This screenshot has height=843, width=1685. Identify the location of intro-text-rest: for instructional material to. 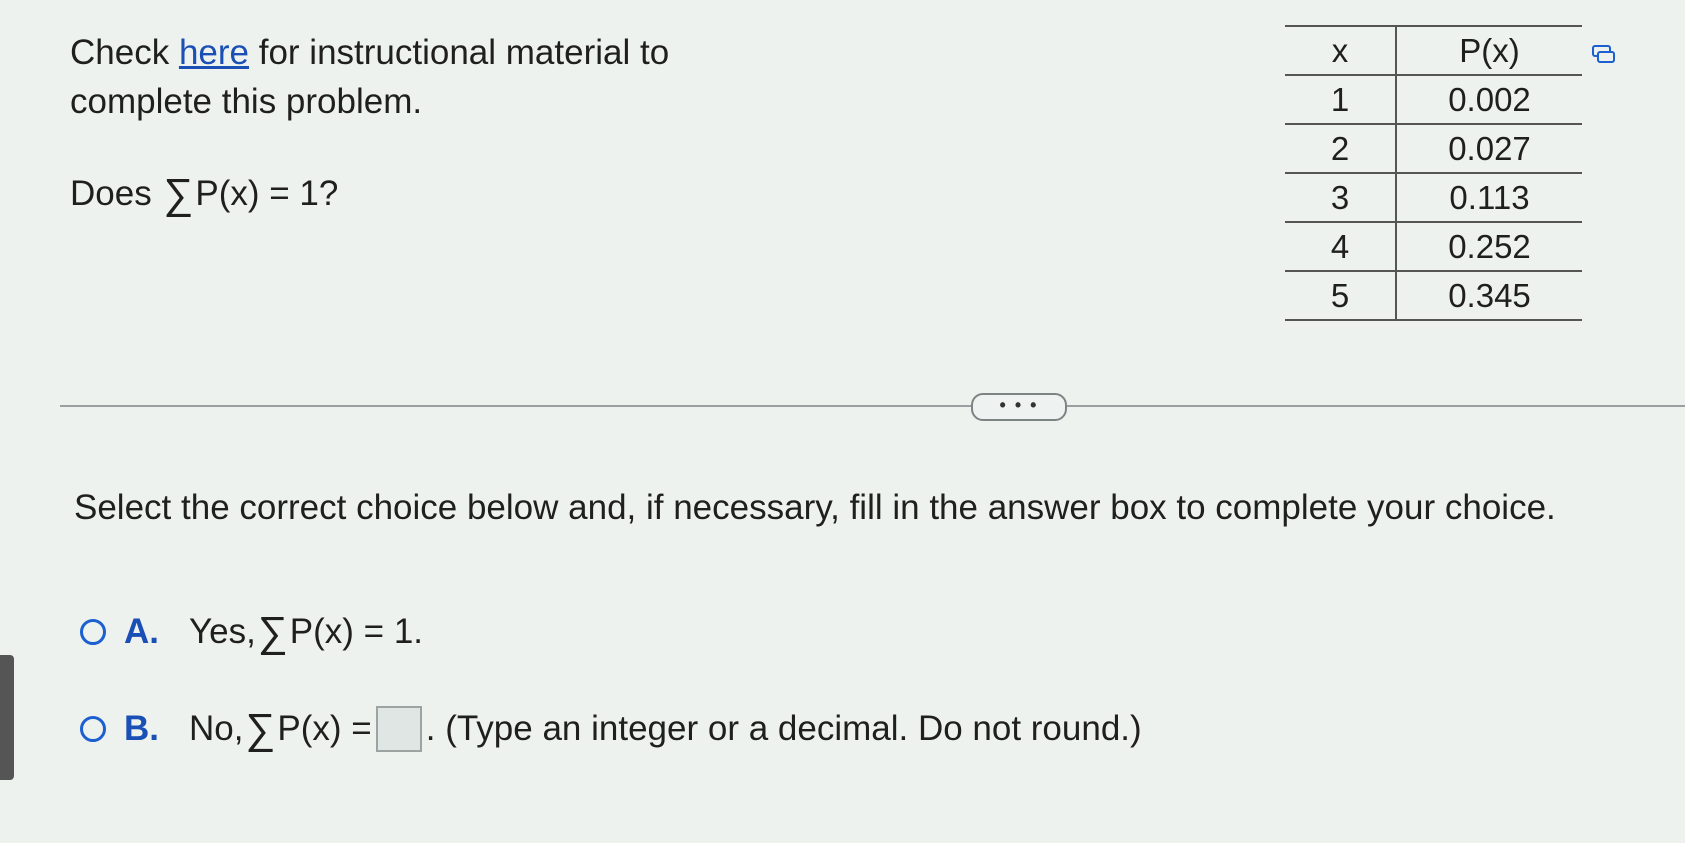
(459, 52).